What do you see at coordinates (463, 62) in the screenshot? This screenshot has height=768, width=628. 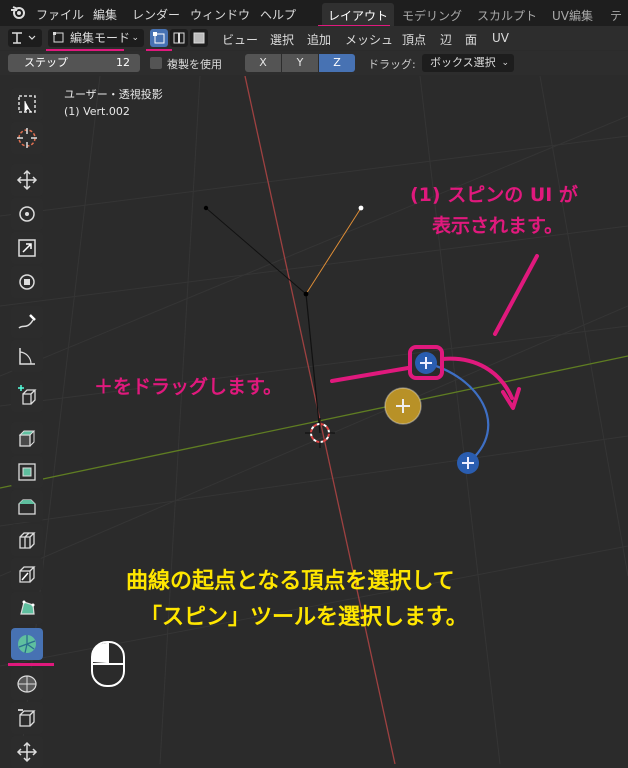 I see `drag-value: ボックス選択` at bounding box center [463, 62].